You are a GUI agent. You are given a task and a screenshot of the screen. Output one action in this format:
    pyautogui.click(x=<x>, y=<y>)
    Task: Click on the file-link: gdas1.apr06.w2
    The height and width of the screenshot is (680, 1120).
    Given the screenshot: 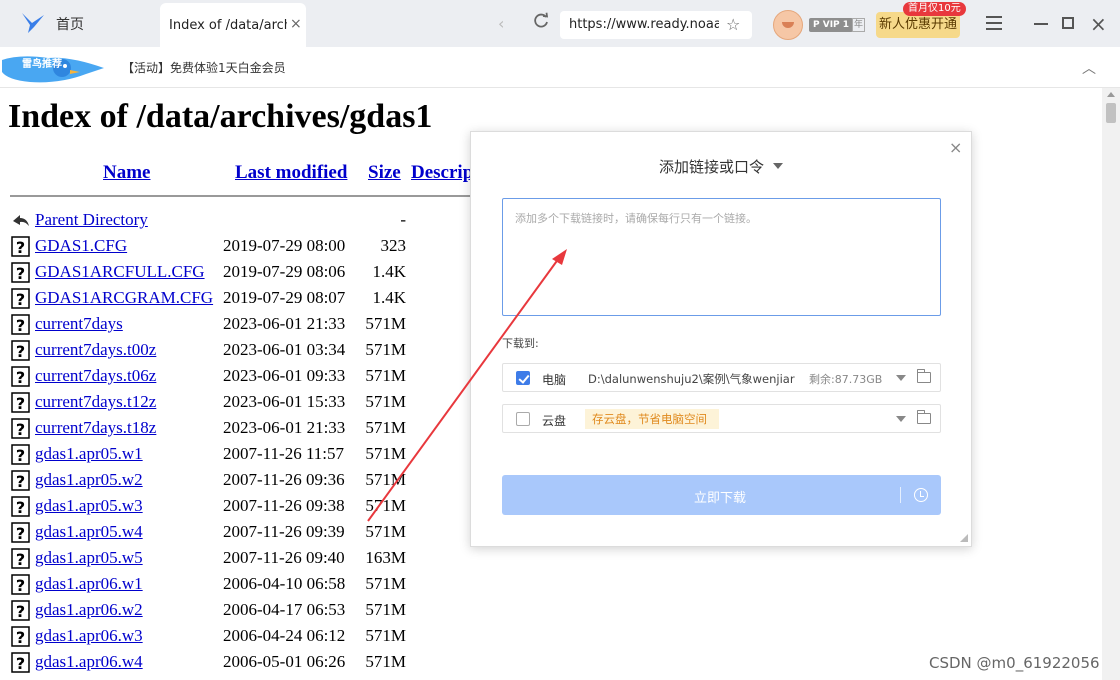 What is the action you would take?
    pyautogui.click(x=89, y=610)
    